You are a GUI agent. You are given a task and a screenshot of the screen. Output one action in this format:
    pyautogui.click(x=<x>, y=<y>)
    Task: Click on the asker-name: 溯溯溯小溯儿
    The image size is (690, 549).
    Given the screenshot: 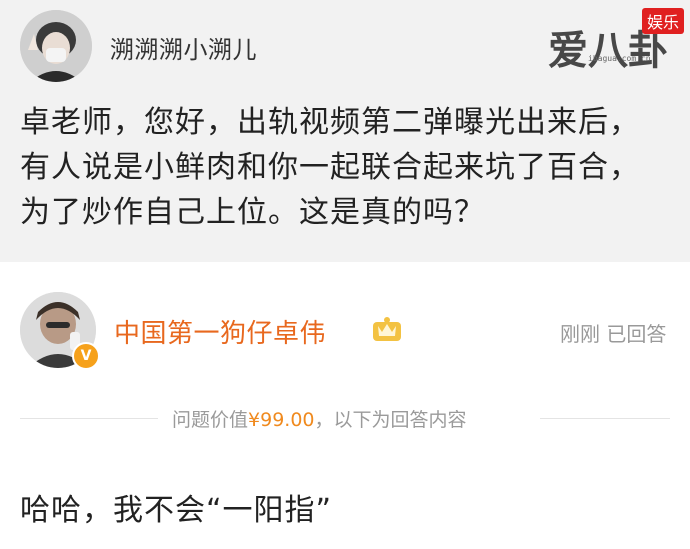 What is the action you would take?
    pyautogui.click(x=183, y=47)
    